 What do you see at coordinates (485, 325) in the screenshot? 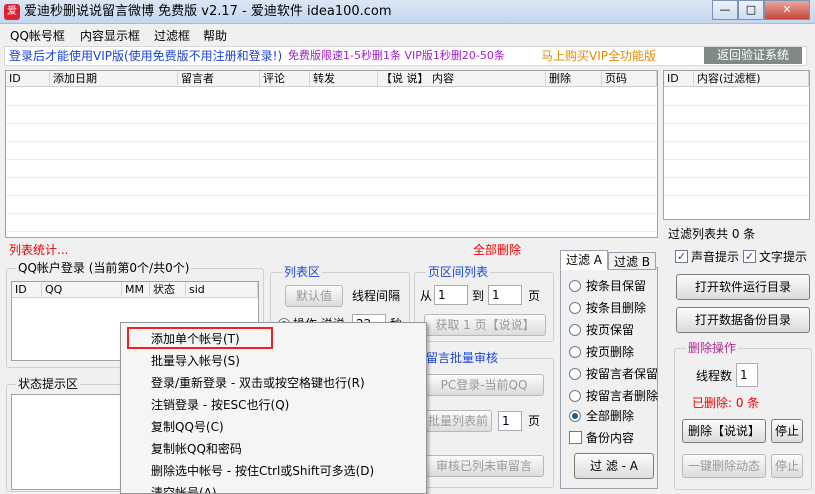
I see `fetch-posts-button: 获取 1 页【说说】` at bounding box center [485, 325].